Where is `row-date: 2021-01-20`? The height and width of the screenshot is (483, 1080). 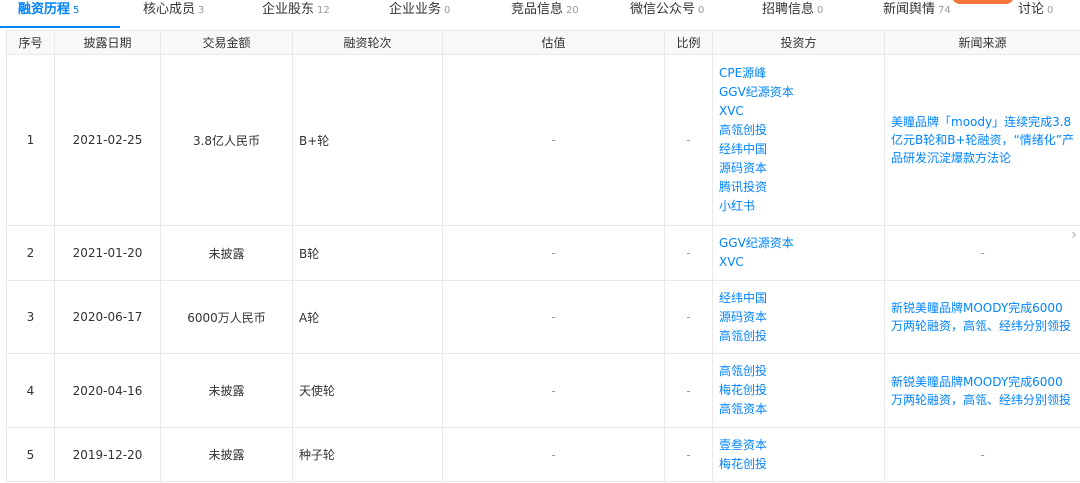
row-date: 2021-01-20 is located at coordinates (107, 253).